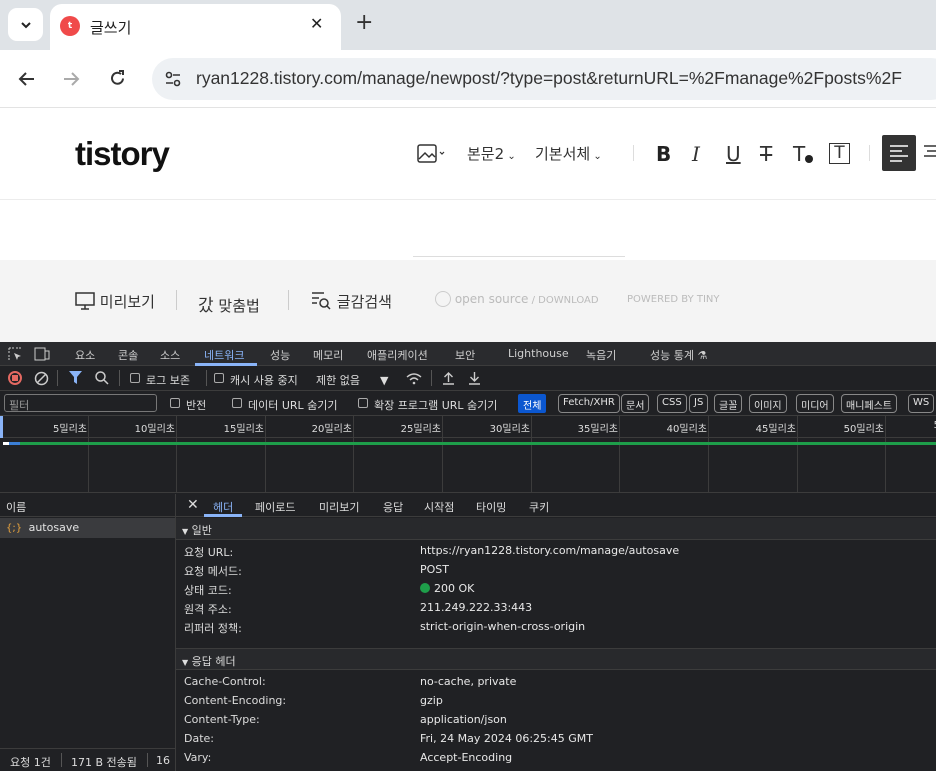 The height and width of the screenshot is (771, 936). What do you see at coordinates (15, 354) in the screenshot?
I see `inspect-element-icon` at bounding box center [15, 354].